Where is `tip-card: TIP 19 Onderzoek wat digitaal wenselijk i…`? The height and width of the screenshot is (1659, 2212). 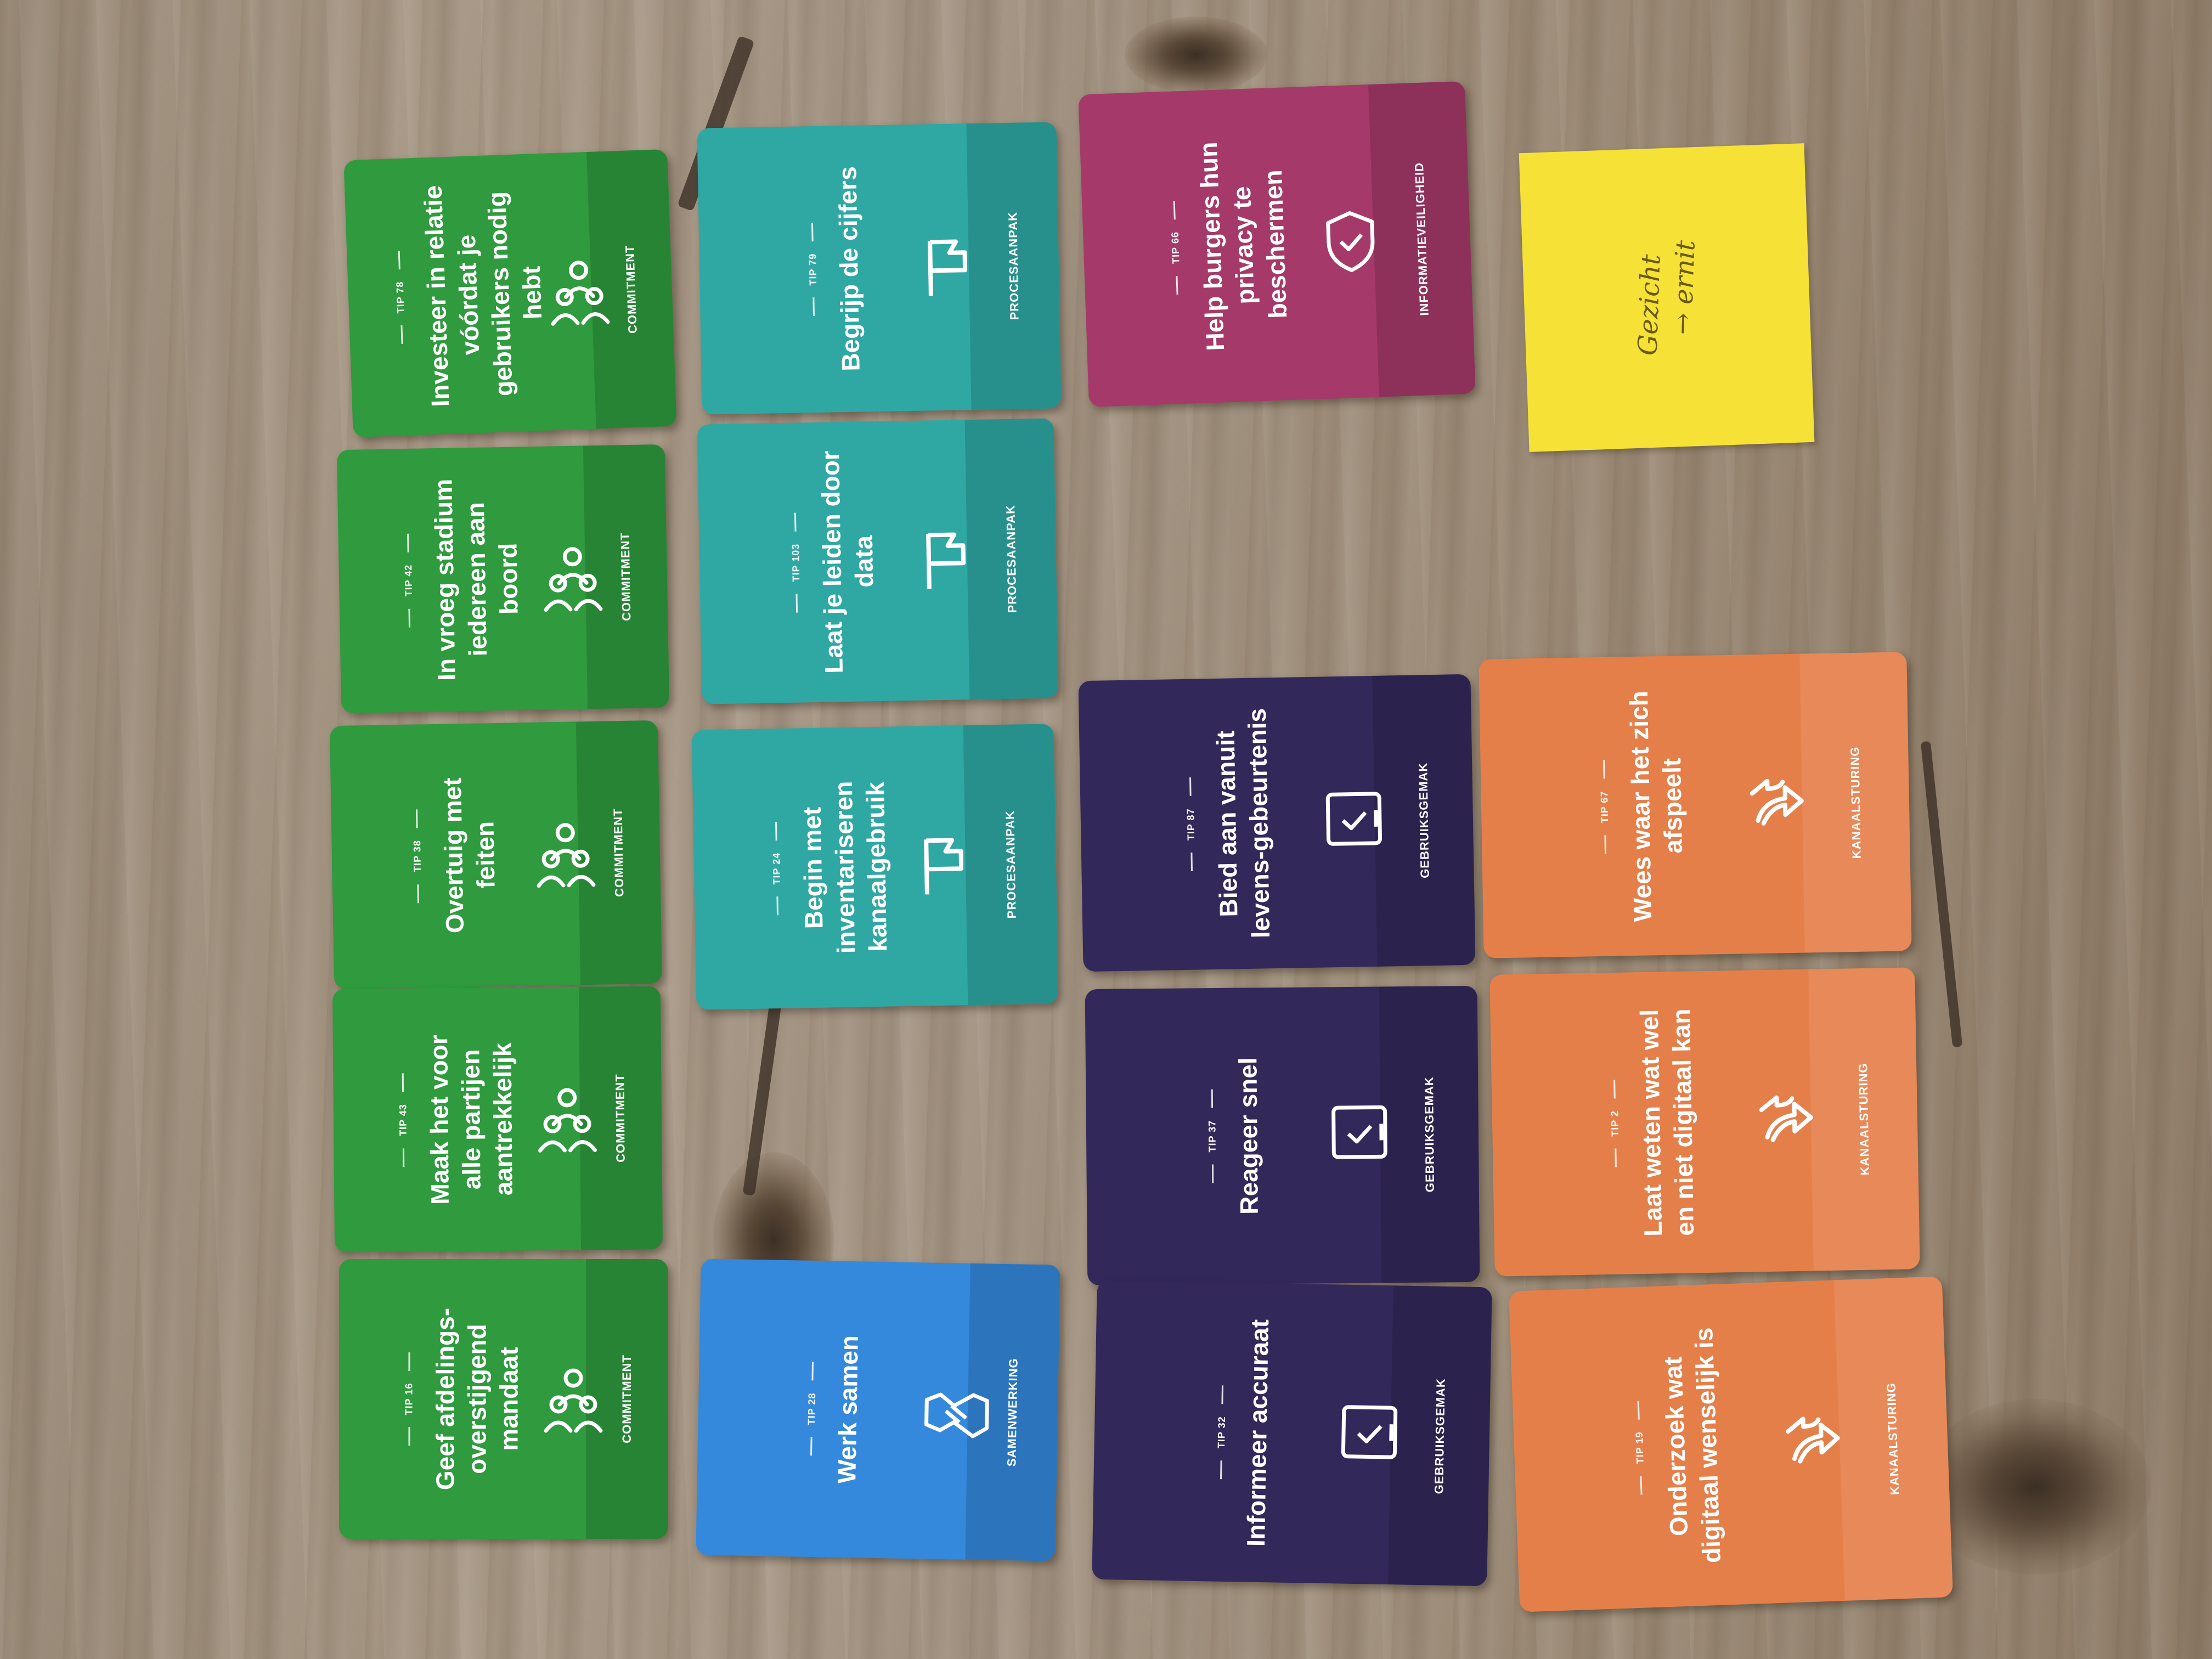 tip-card: TIP 19 Onderzoek wat digitaal wenselijk i… is located at coordinates (1731, 1444).